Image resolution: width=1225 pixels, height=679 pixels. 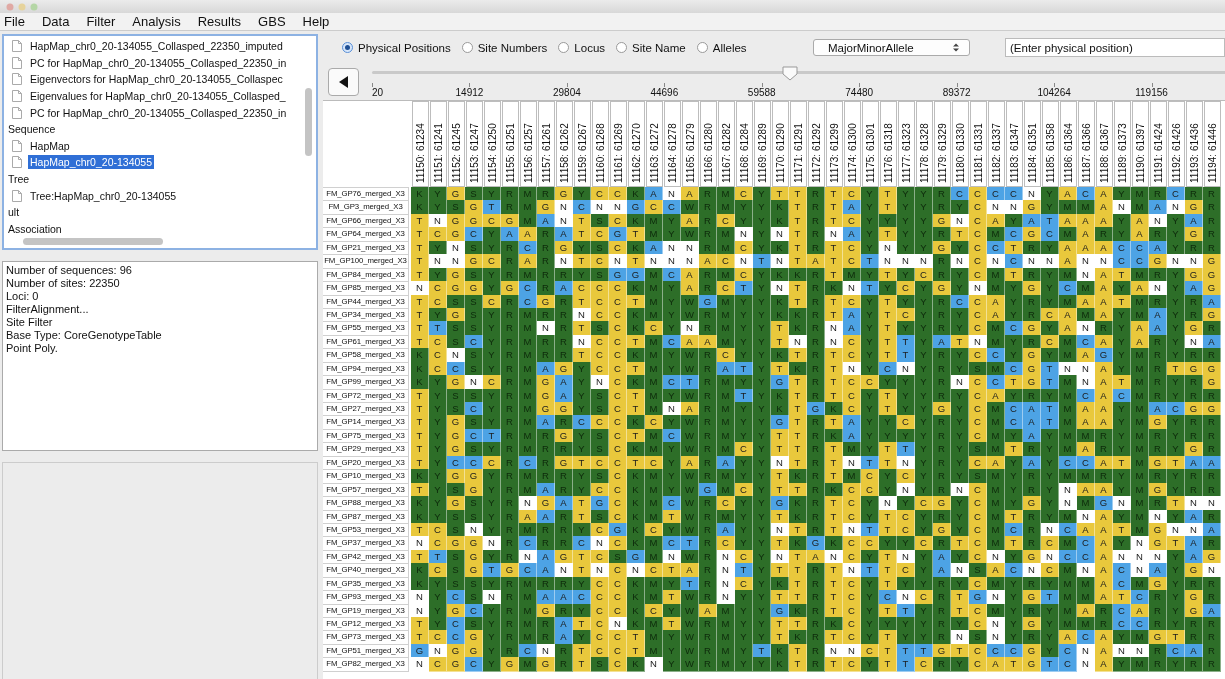 What do you see at coordinates (14, 212) in the screenshot?
I see `tree-item: ult` at bounding box center [14, 212].